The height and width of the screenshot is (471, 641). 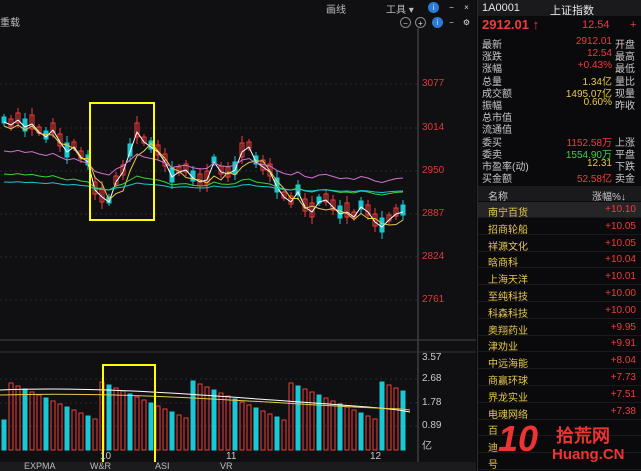 What do you see at coordinates (559, 362) in the screenshot?
I see `list-item: 中远海能 +8.04` at bounding box center [559, 362].